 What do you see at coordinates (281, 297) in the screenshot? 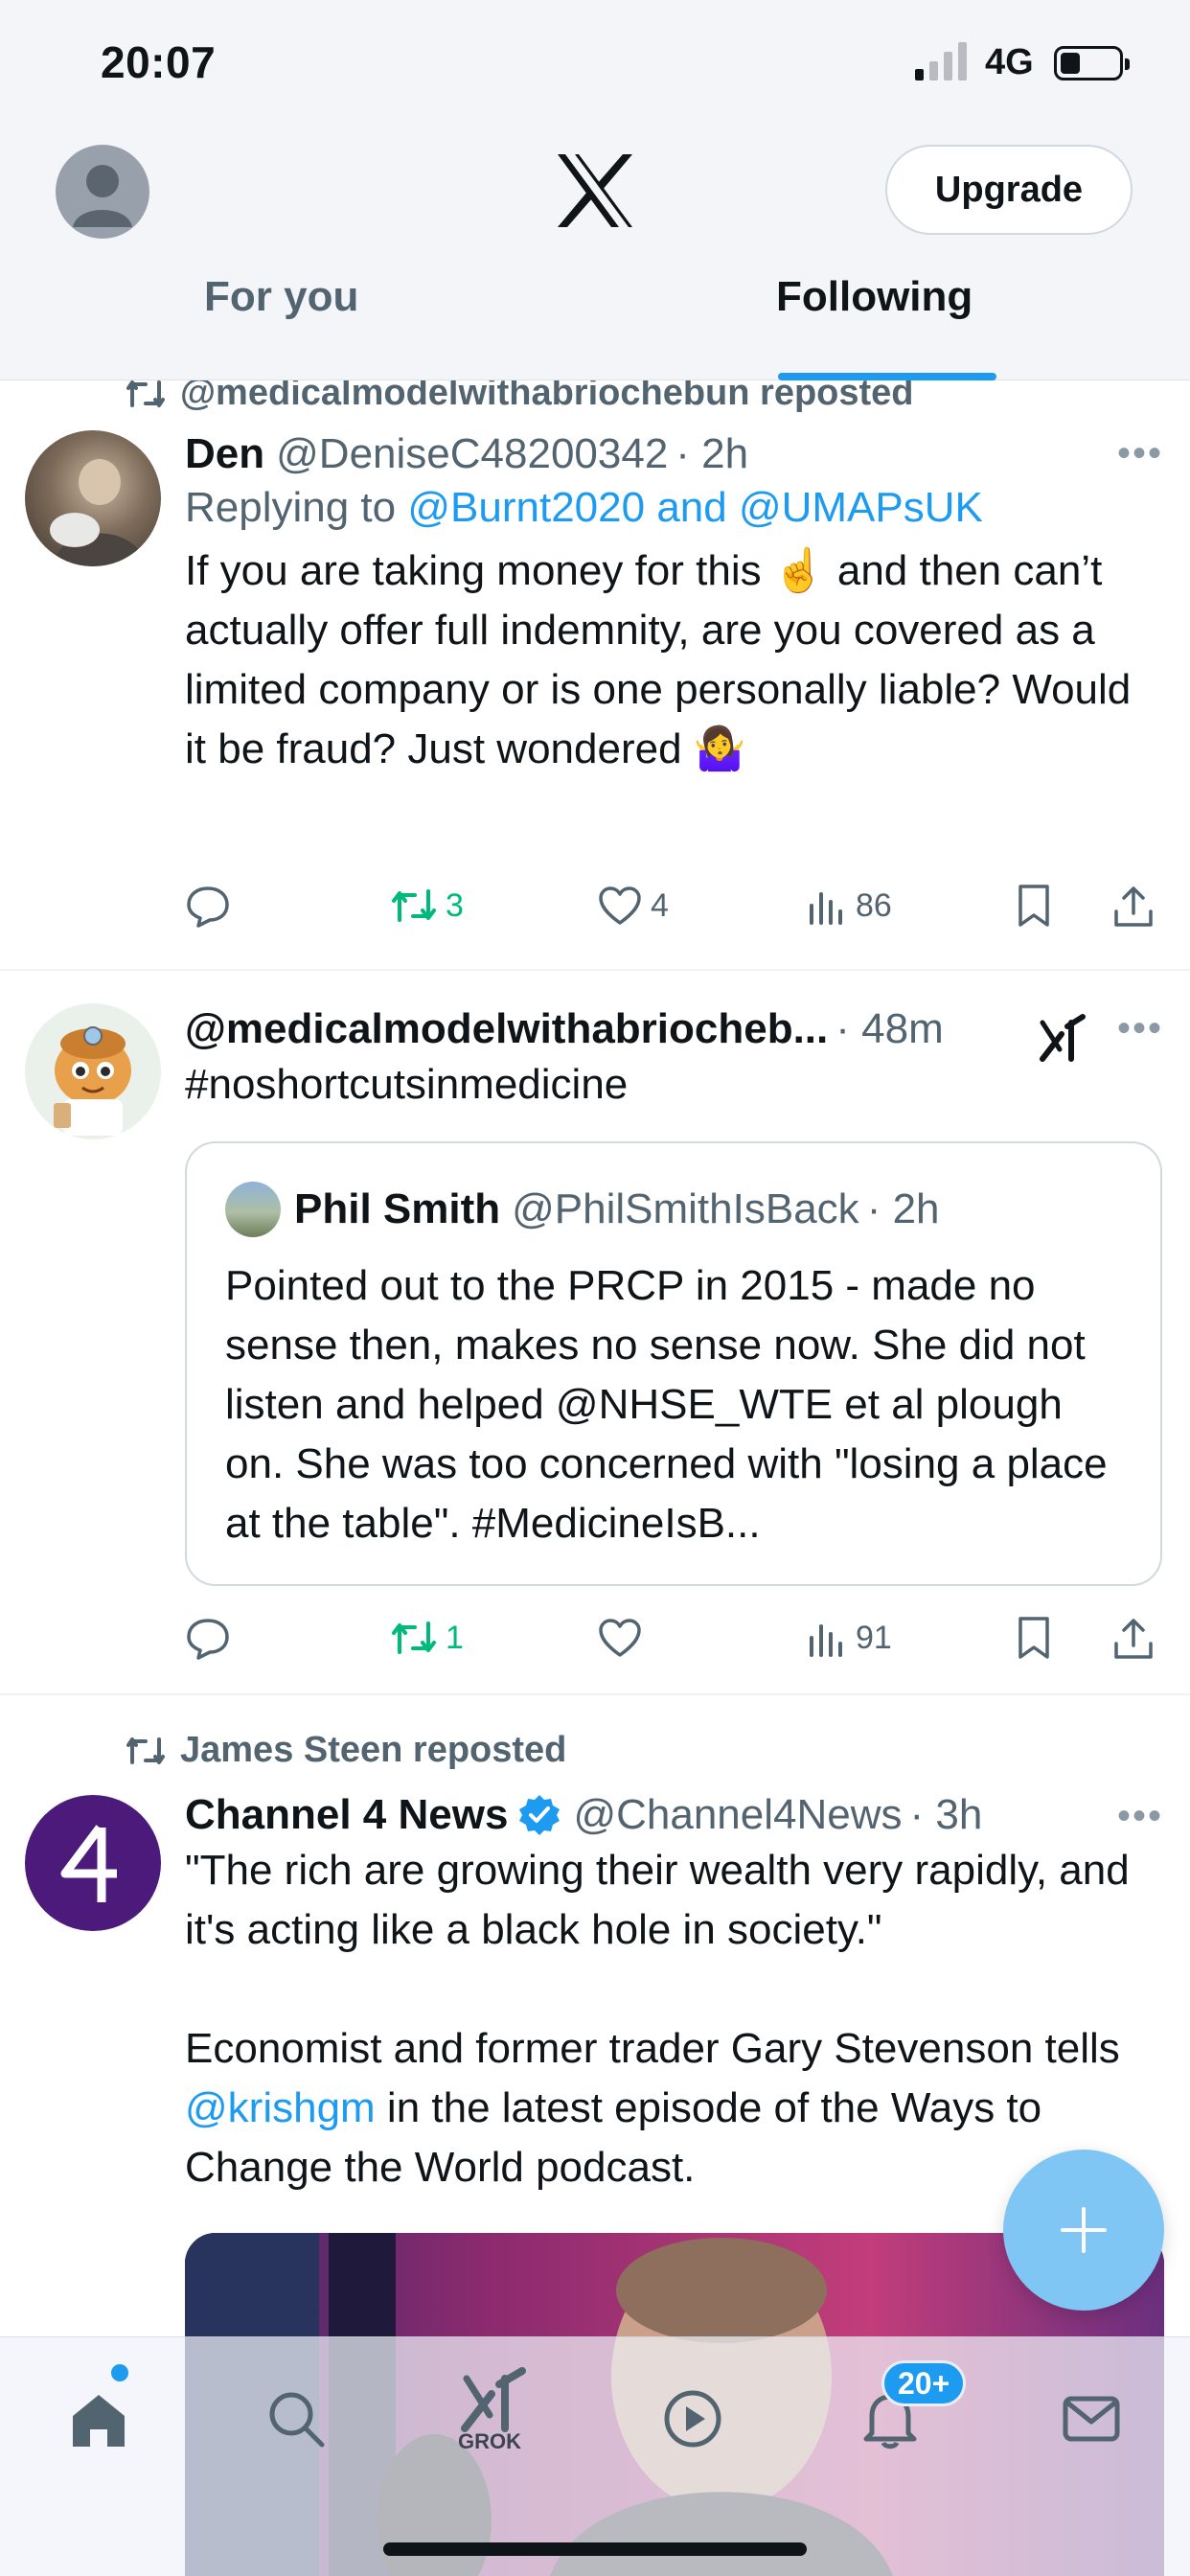
I see `tab-for-you: For you` at bounding box center [281, 297].